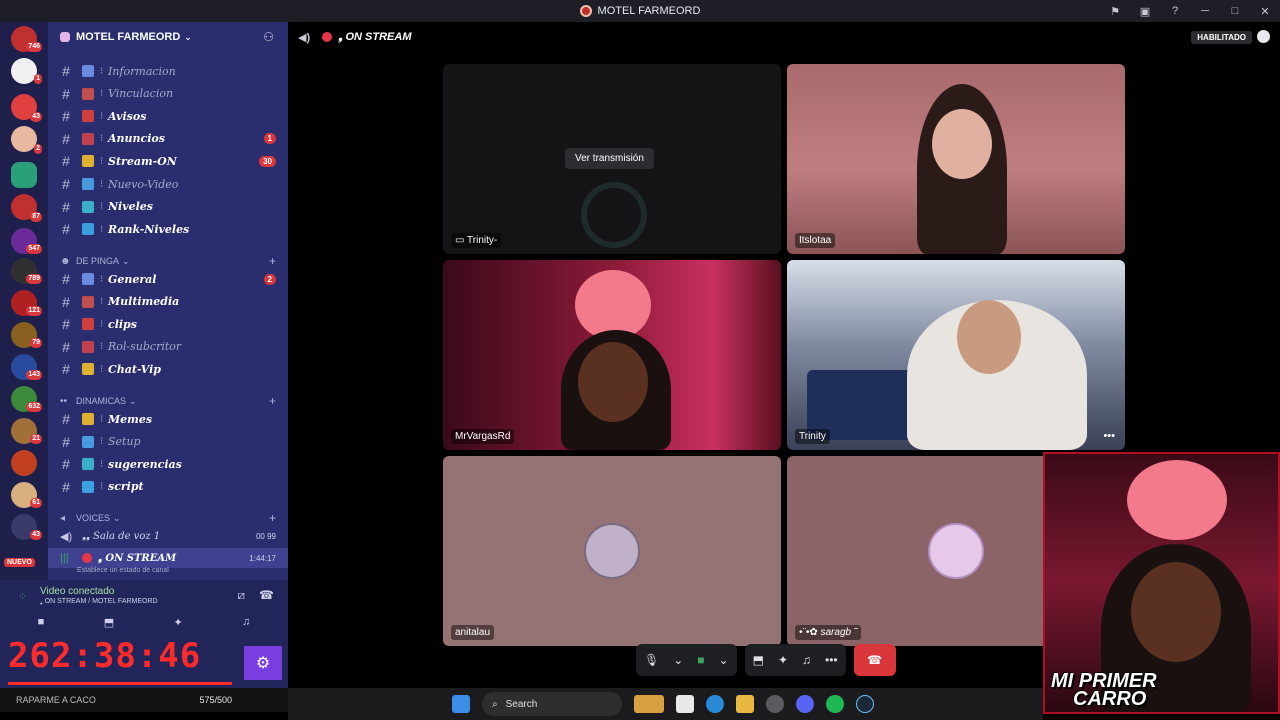 Image resolution: width=1280 pixels, height=720 pixels. What do you see at coordinates (461, 240) in the screenshot?
I see `screen-share-icon: ▭` at bounding box center [461, 240].